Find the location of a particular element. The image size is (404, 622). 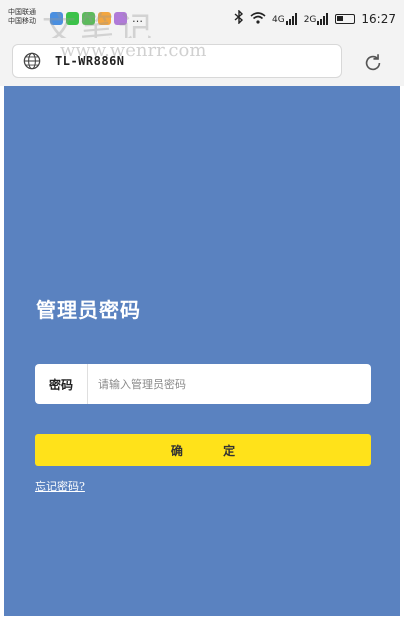

signal-4g-icon: 4G is located at coordinates (285, 18).